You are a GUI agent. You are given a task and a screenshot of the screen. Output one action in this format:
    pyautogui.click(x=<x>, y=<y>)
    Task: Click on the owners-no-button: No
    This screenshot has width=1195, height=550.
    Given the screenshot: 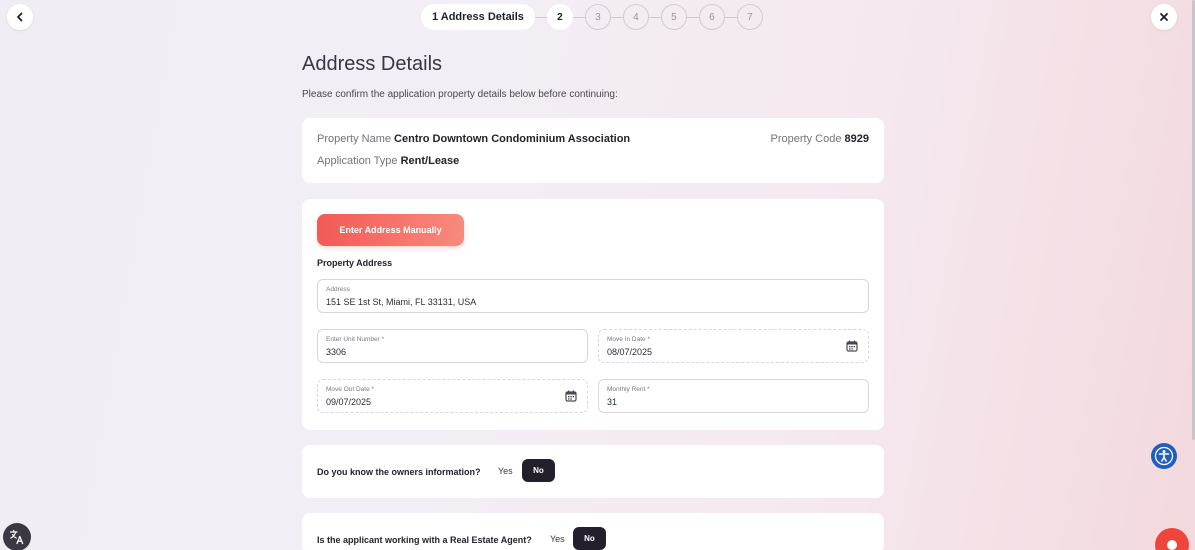 What is the action you would take?
    pyautogui.click(x=538, y=470)
    